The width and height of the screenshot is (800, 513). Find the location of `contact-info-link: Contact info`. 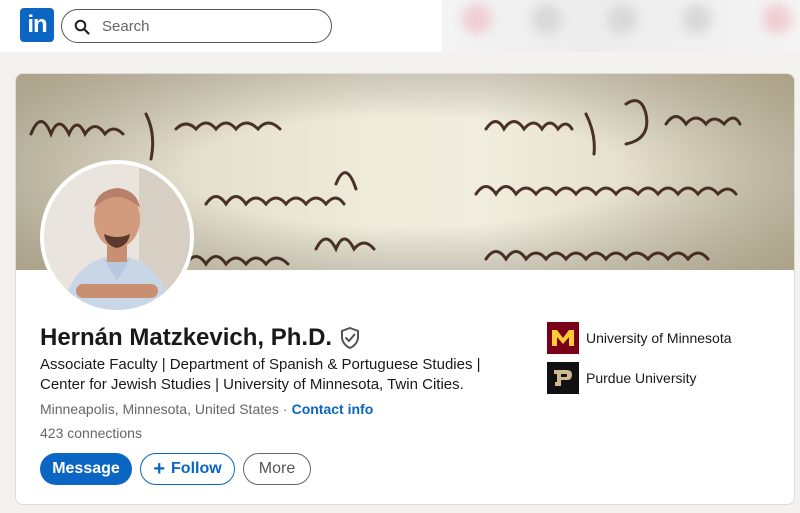

contact-info-link: Contact info is located at coordinates (333, 409).